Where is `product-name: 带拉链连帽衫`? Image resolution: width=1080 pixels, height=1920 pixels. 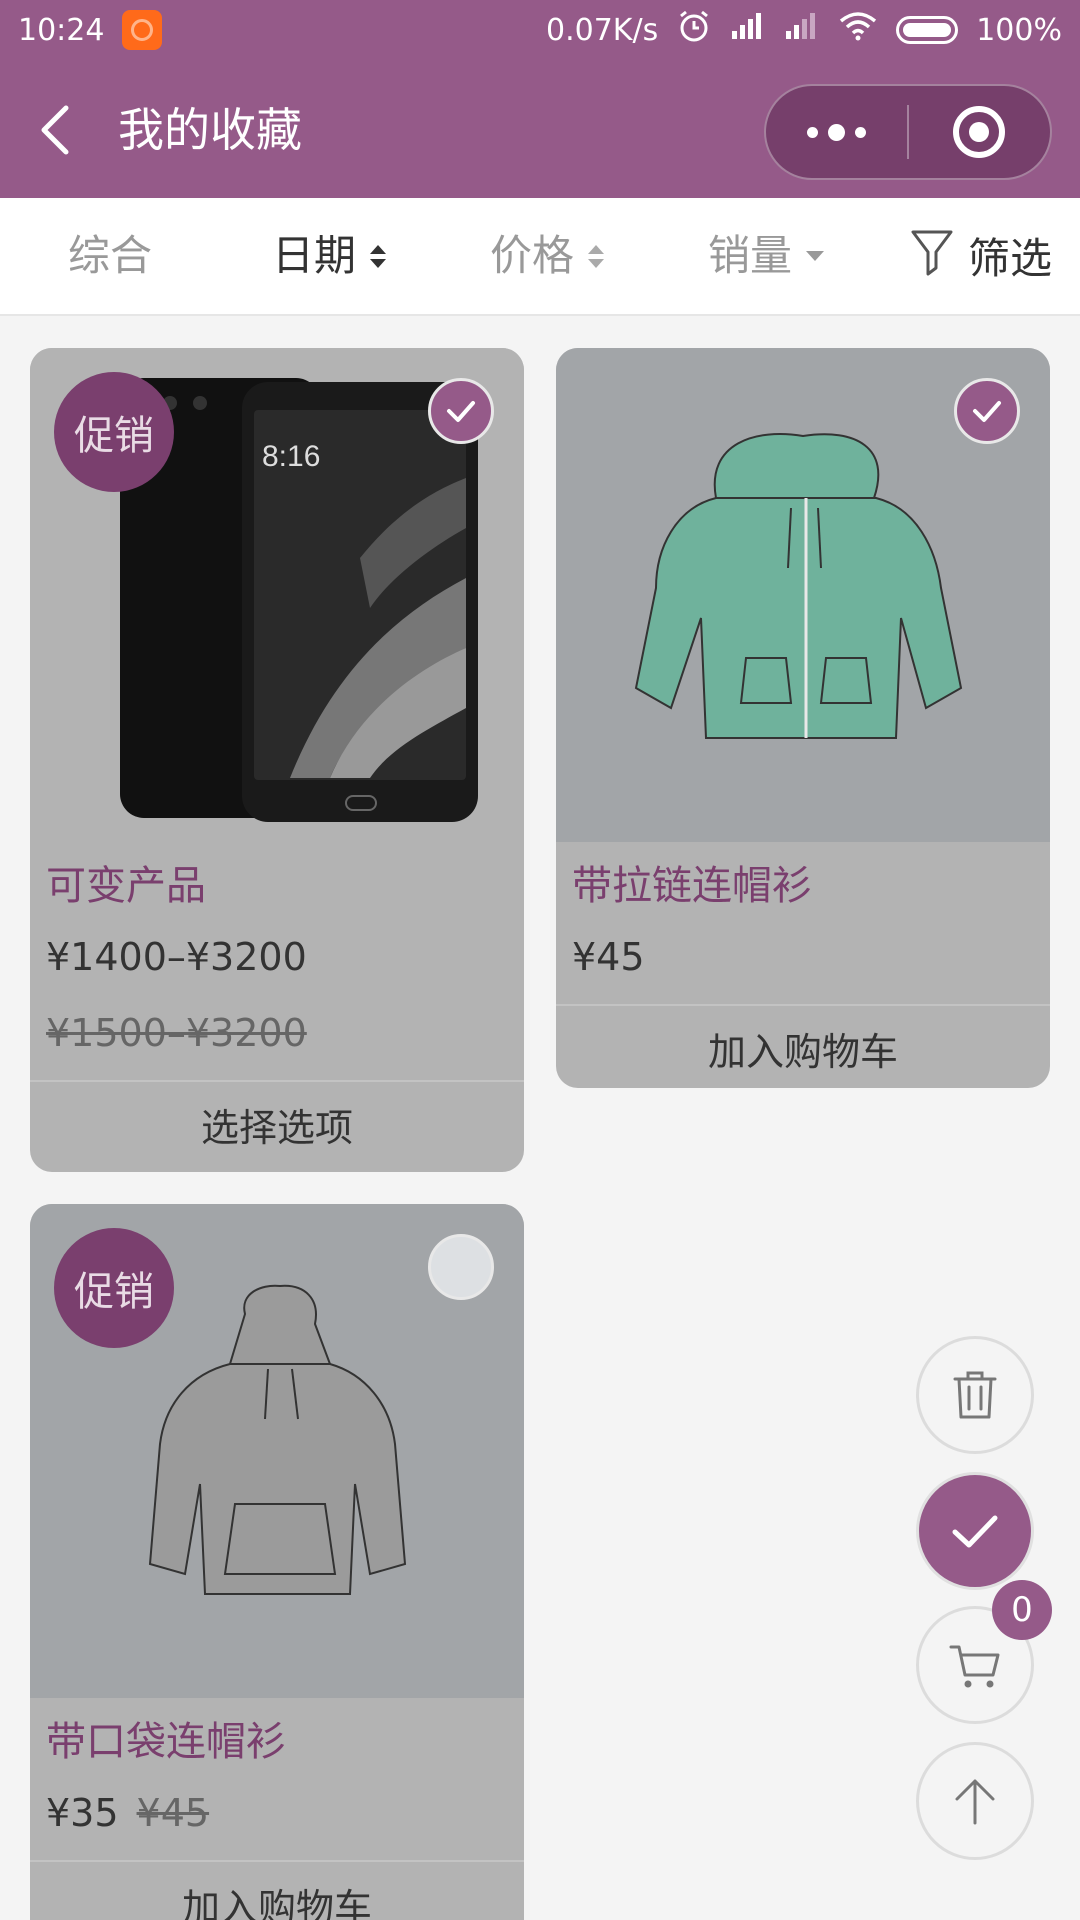 product-name: 带拉链连帽衫 is located at coordinates (803, 878).